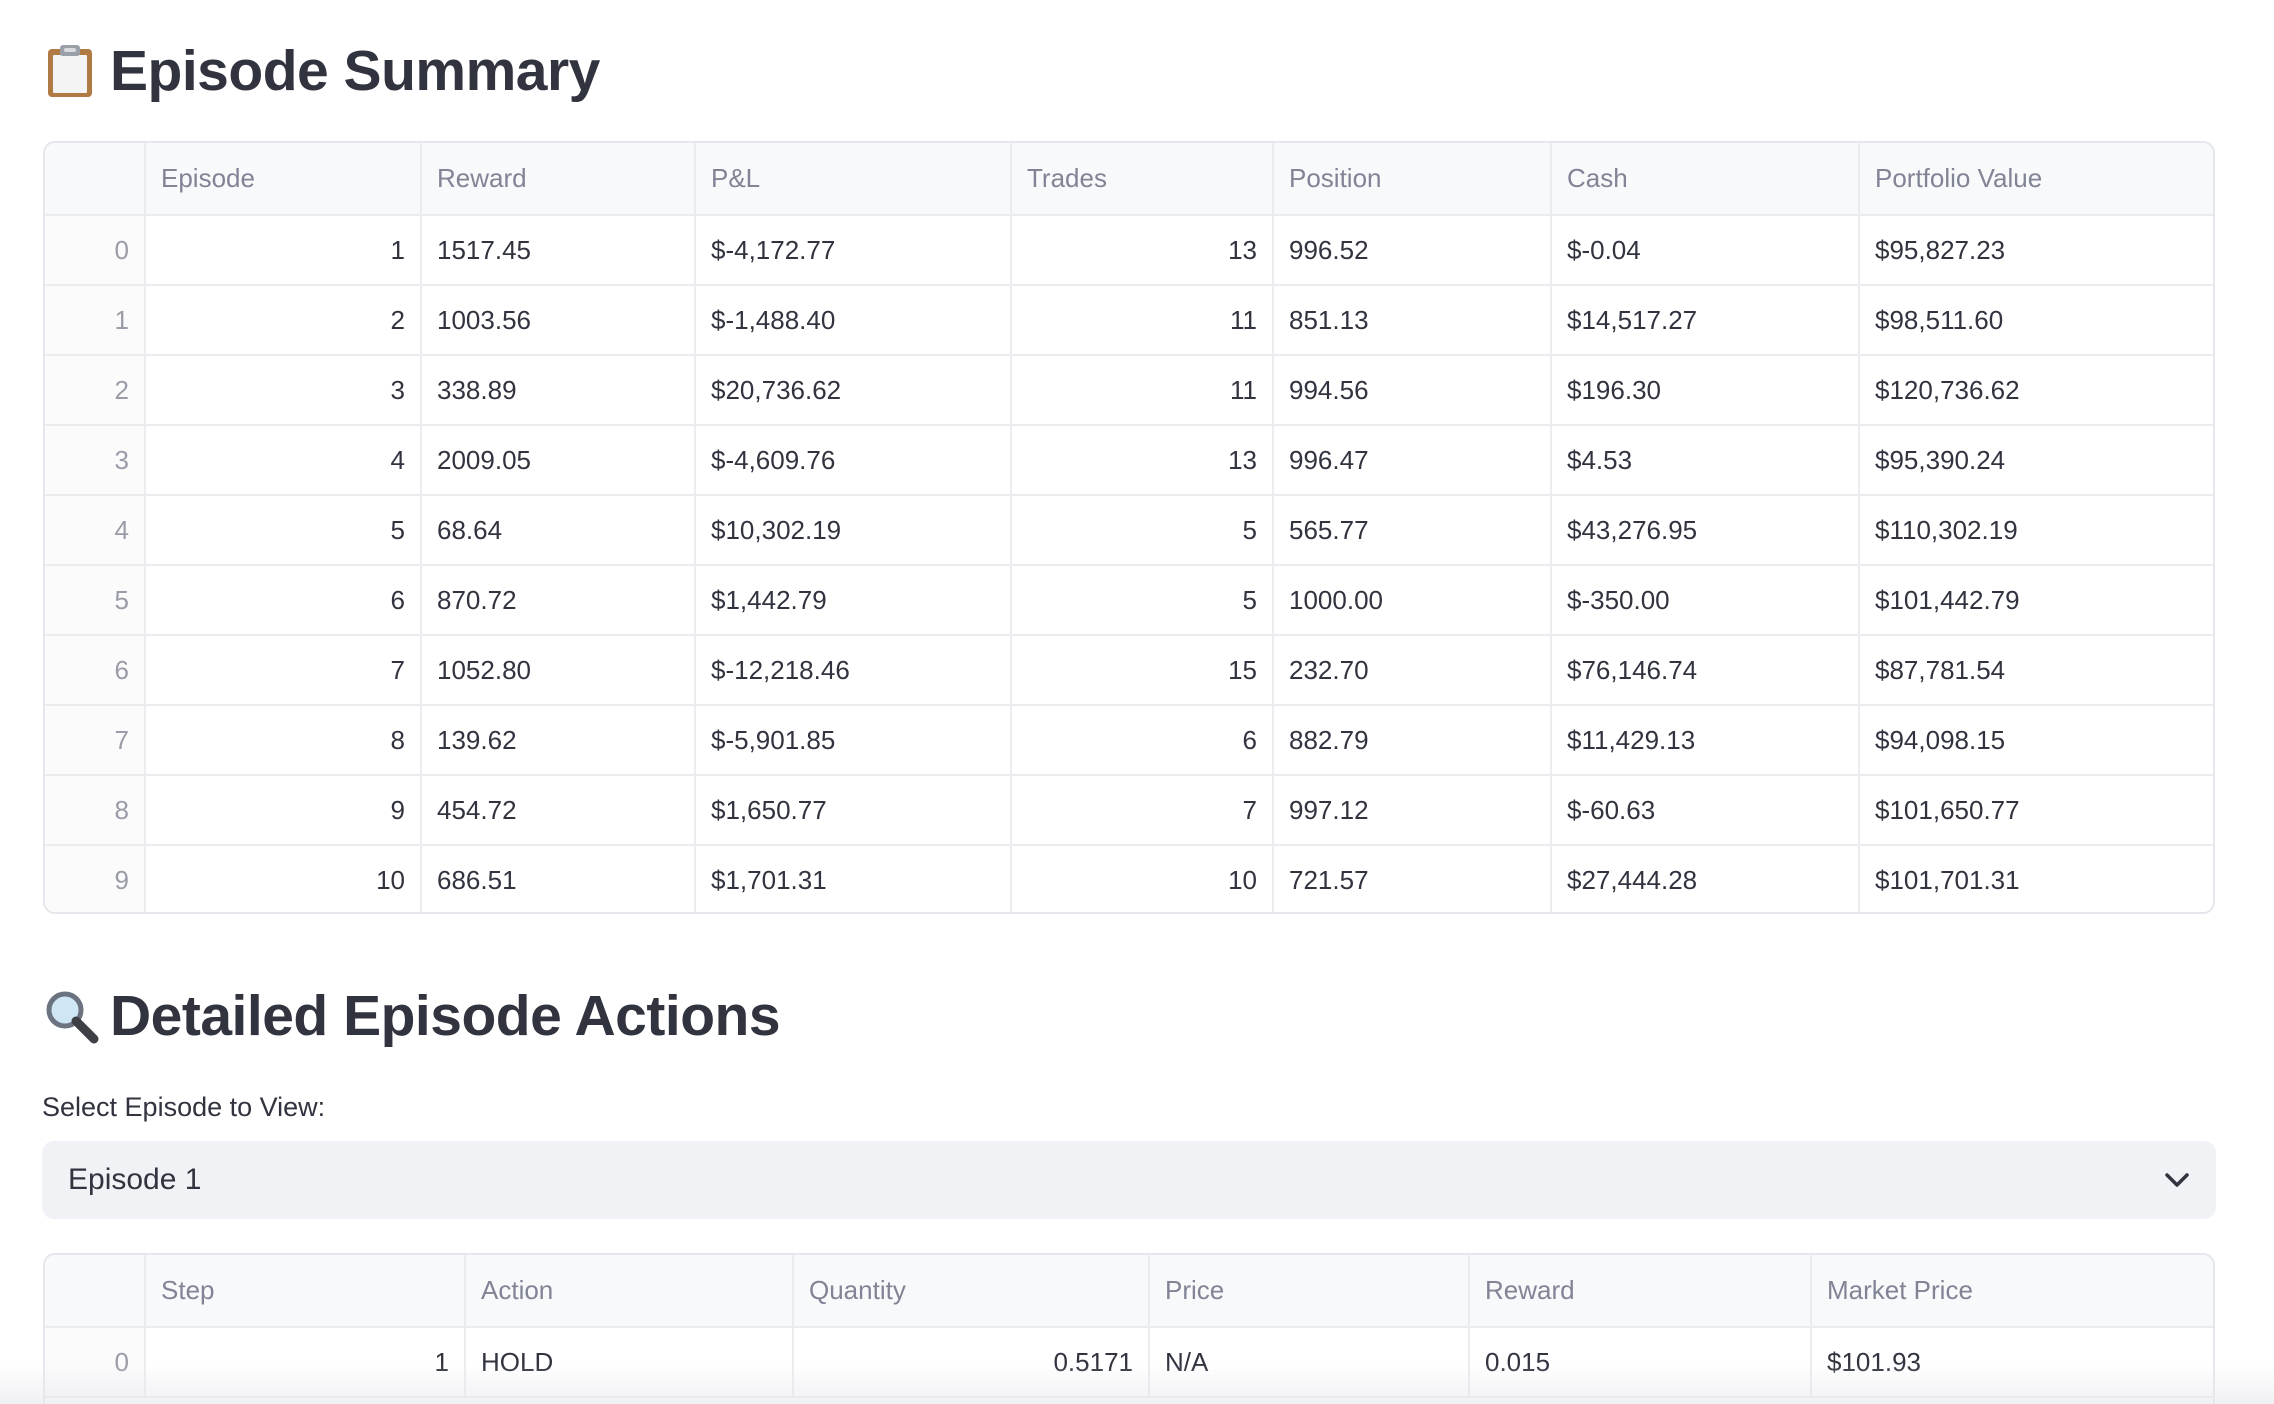 Image resolution: width=2274 pixels, height=1404 pixels. What do you see at coordinates (283, 390) in the screenshot?
I see `episode-cell: 3` at bounding box center [283, 390].